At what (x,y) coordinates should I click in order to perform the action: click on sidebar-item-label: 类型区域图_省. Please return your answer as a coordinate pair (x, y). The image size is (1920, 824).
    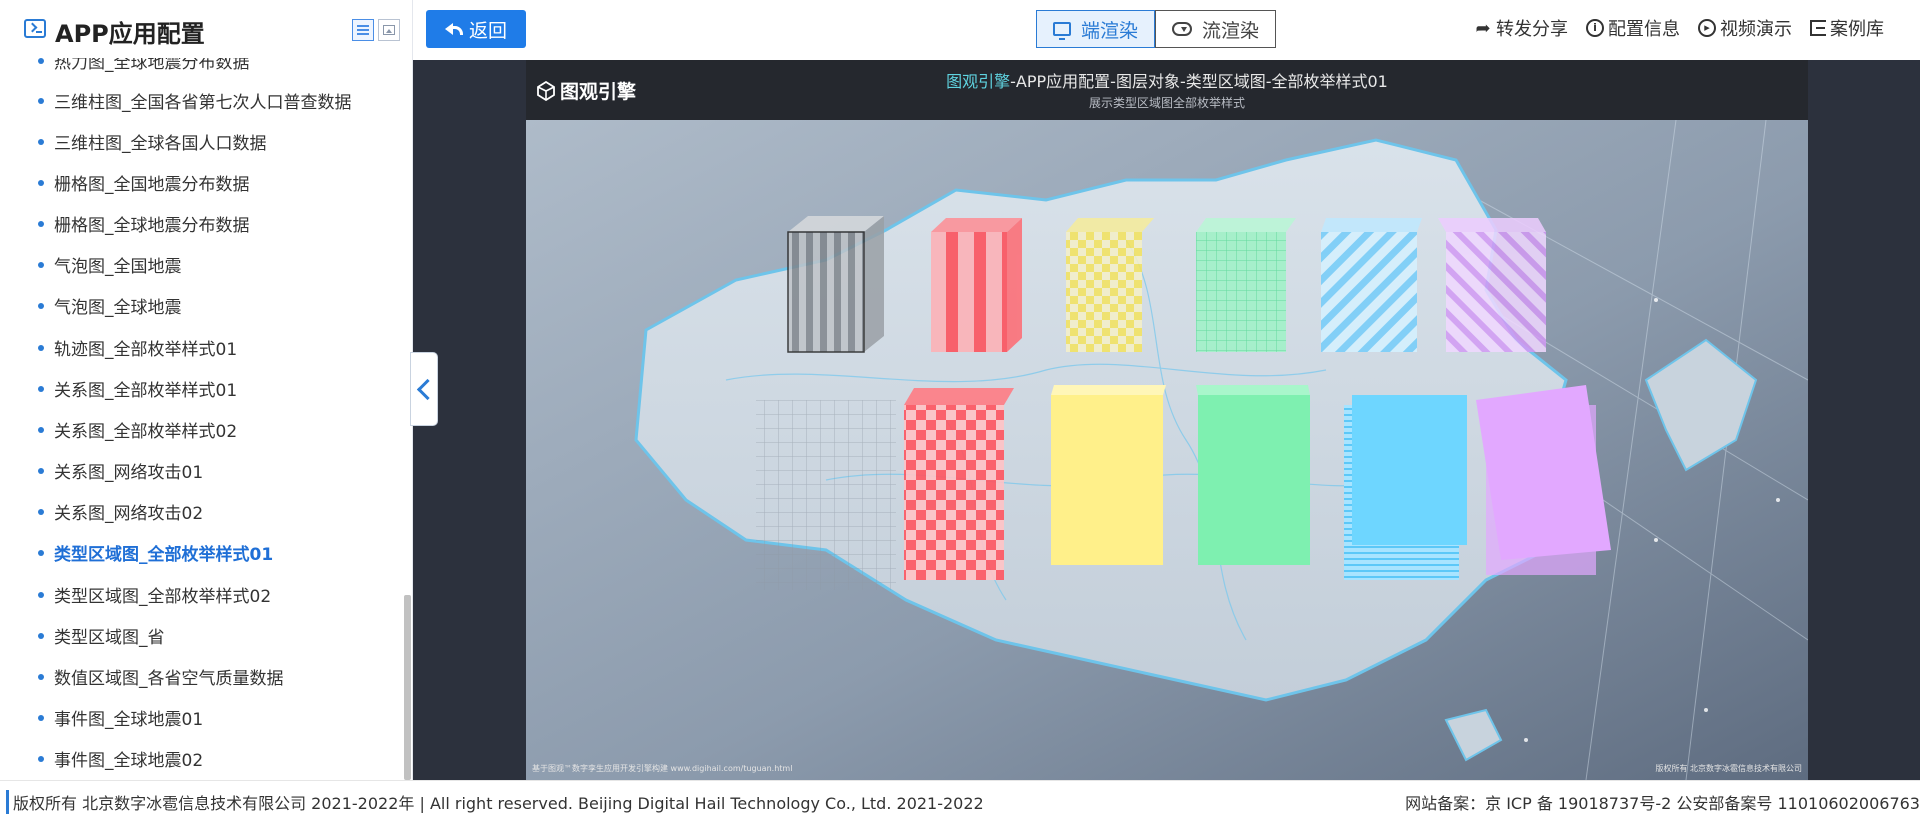
    Looking at the image, I should click on (109, 638).